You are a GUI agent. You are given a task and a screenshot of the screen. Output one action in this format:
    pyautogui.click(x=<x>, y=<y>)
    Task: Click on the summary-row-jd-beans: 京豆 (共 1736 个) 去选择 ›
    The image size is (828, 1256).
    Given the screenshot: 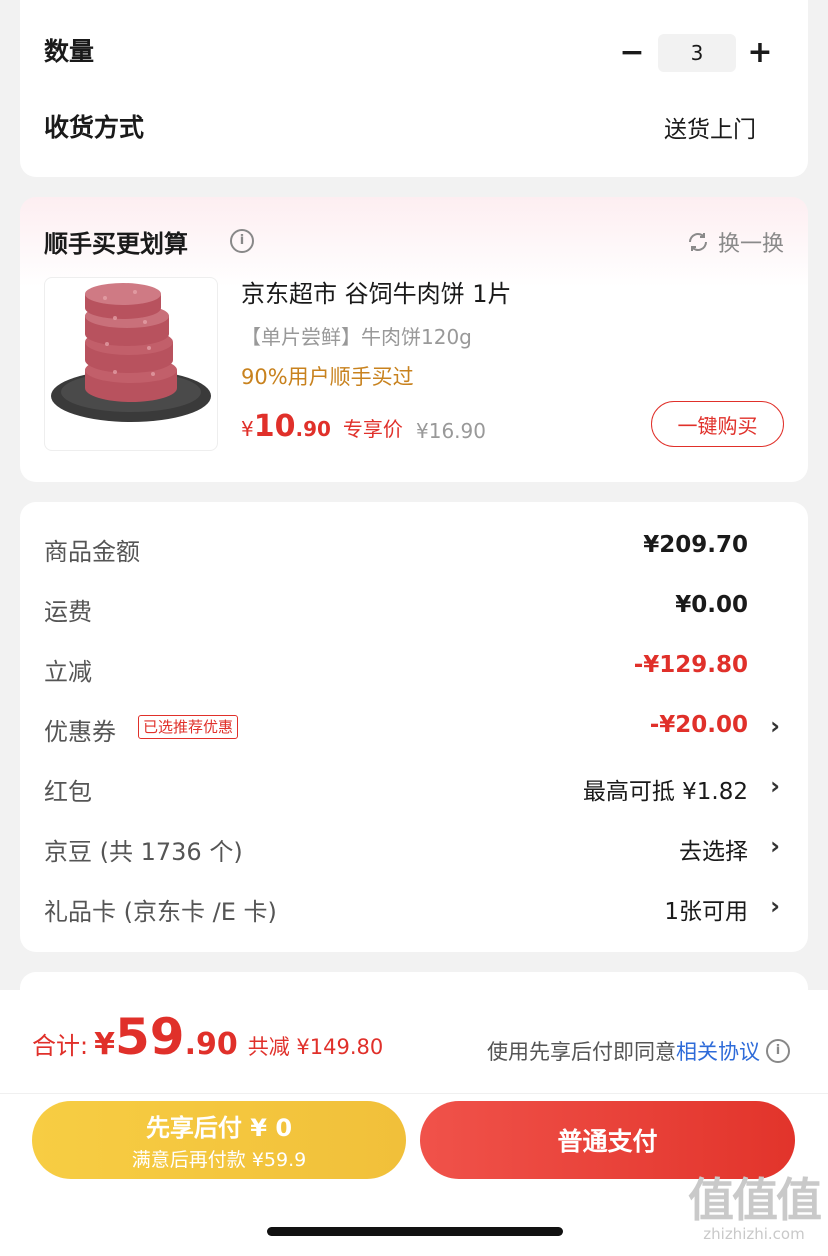 What is the action you would take?
    pyautogui.click(x=414, y=852)
    